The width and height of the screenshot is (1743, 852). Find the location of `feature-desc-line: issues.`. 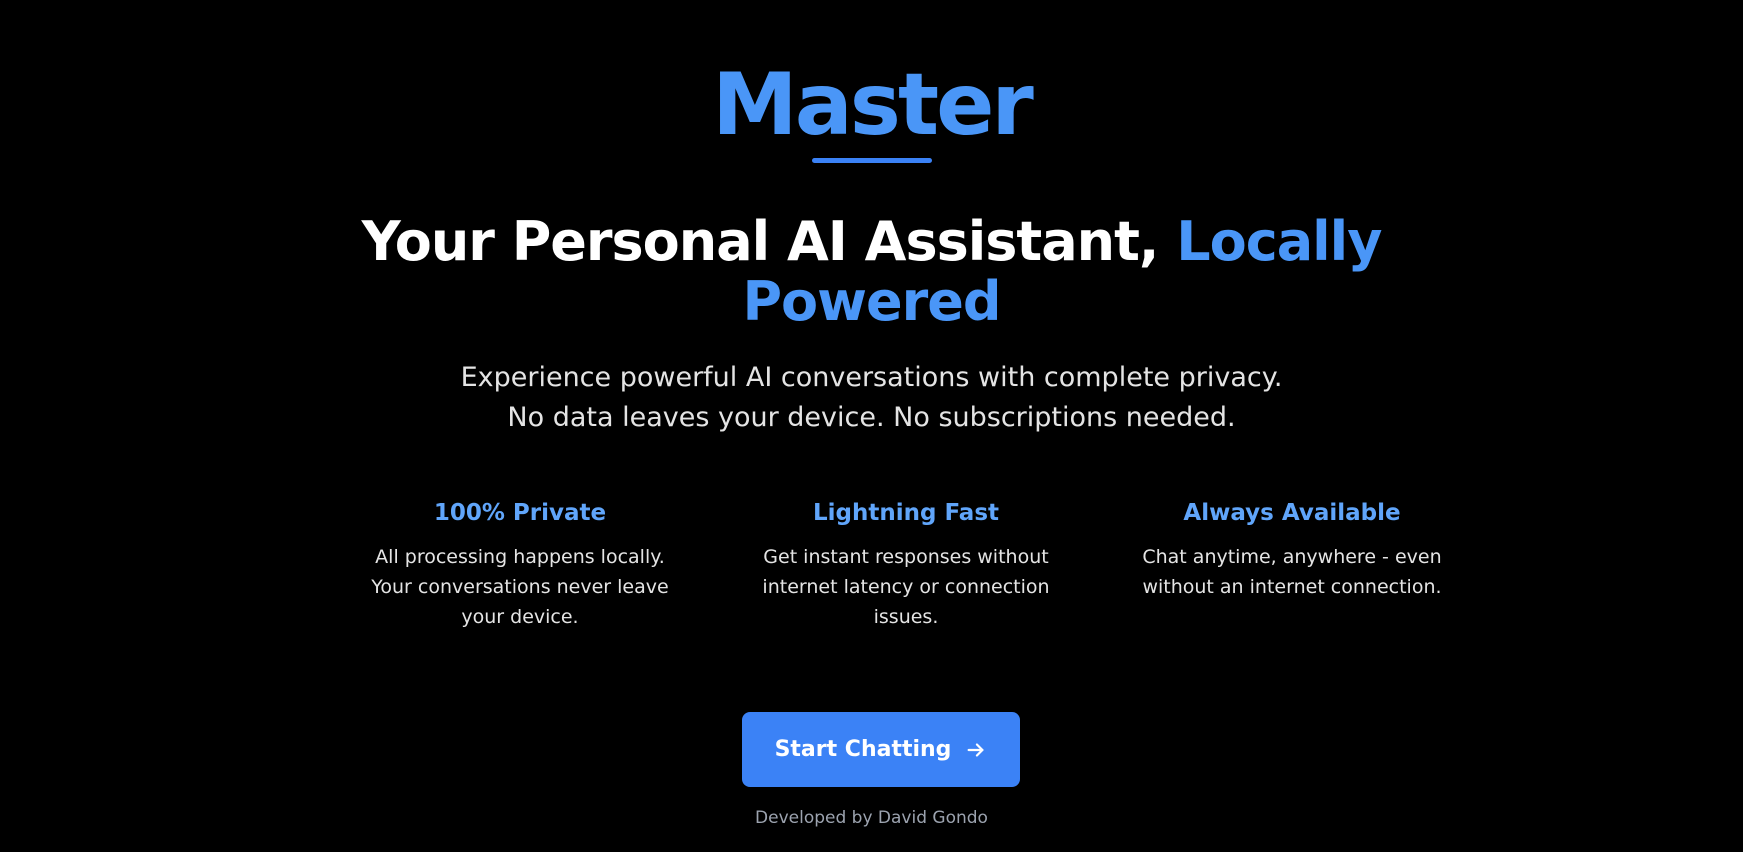

feature-desc-line: issues. is located at coordinates (906, 617).